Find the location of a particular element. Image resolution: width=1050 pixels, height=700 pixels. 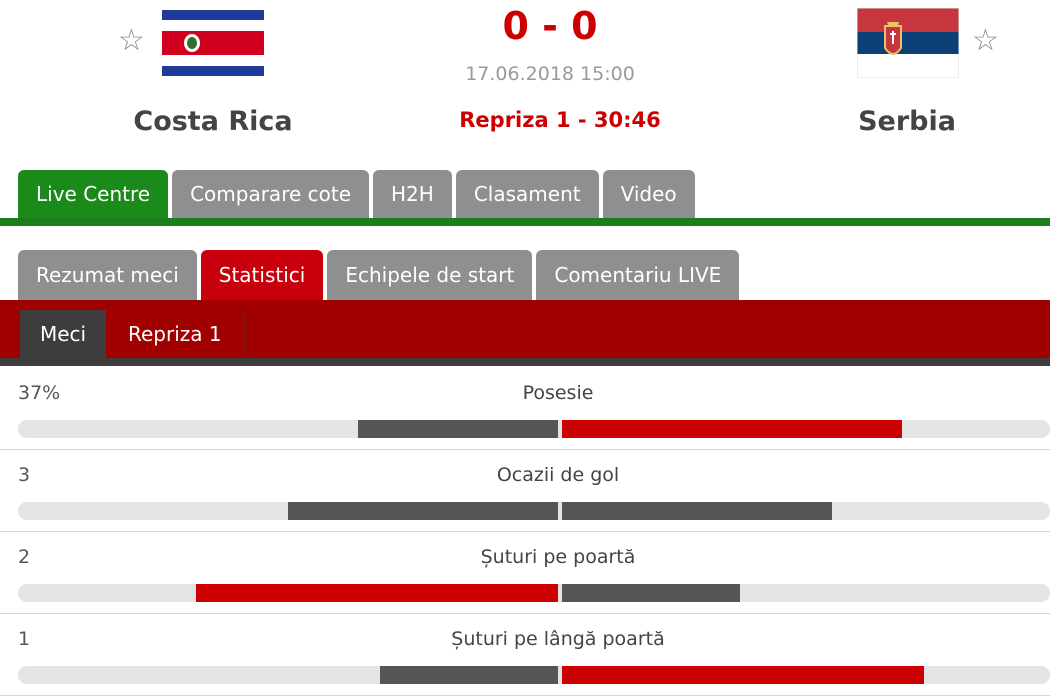

home-team-name: Costa Rica is located at coordinates (213, 121).